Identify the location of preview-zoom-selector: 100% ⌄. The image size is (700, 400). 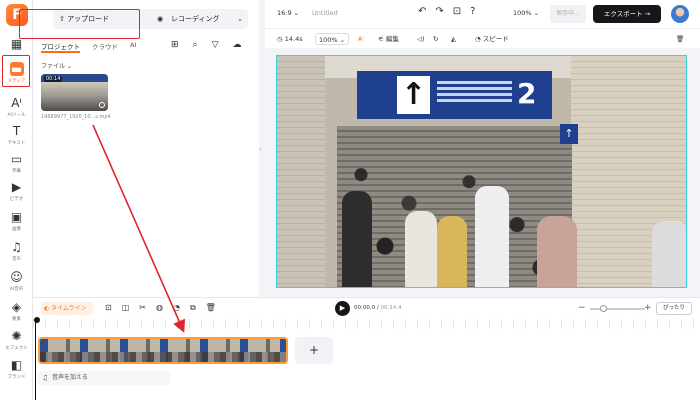
(332, 39).